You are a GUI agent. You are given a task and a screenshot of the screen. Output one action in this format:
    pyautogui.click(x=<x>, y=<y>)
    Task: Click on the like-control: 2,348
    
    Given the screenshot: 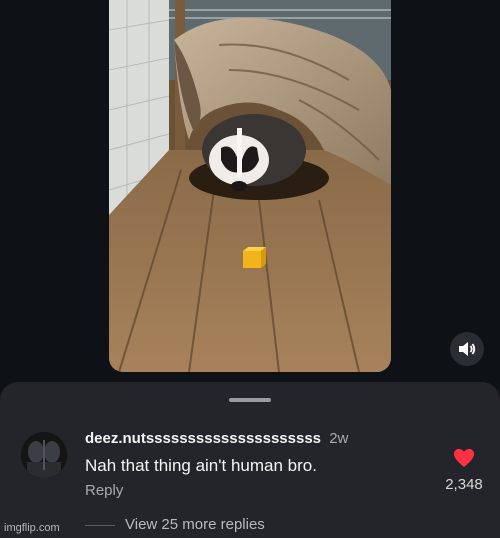 What is the action you would take?
    pyautogui.click(x=464, y=470)
    